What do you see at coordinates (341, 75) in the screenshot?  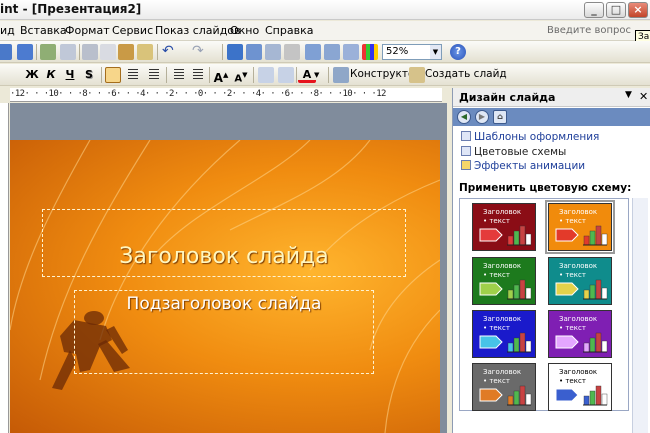 I see `designer-icon` at bounding box center [341, 75].